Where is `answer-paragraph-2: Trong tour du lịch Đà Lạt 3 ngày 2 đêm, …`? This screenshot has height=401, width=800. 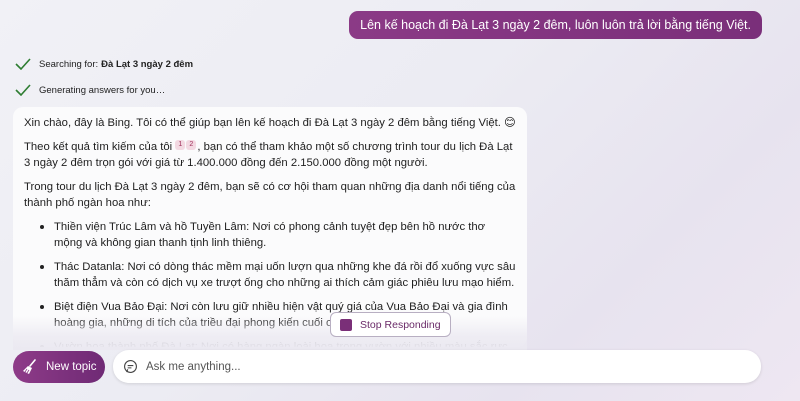
answer-paragraph-2: Trong tour du lịch Đà Lạt 3 ngày 2 đêm, … is located at coordinates (270, 195).